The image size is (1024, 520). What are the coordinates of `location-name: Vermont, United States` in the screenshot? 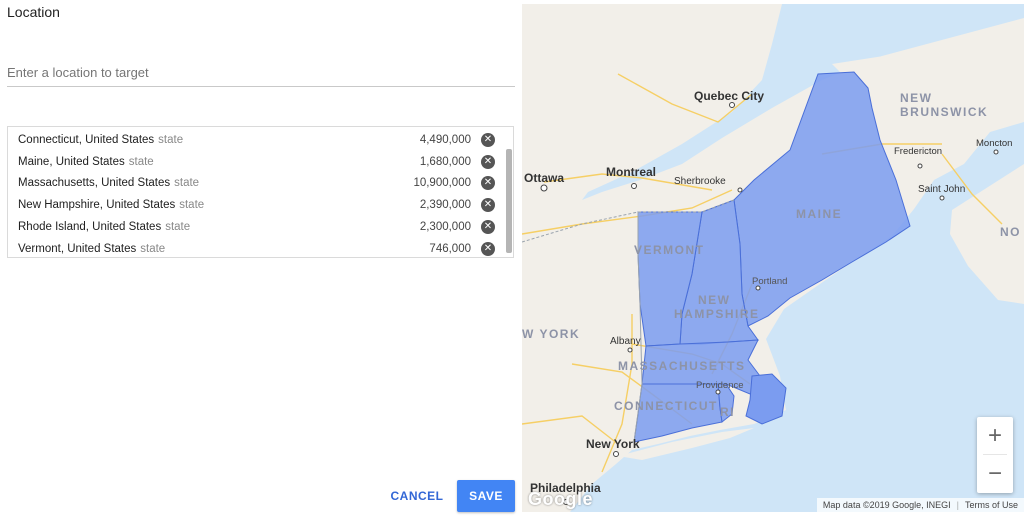 It's located at (77, 248).